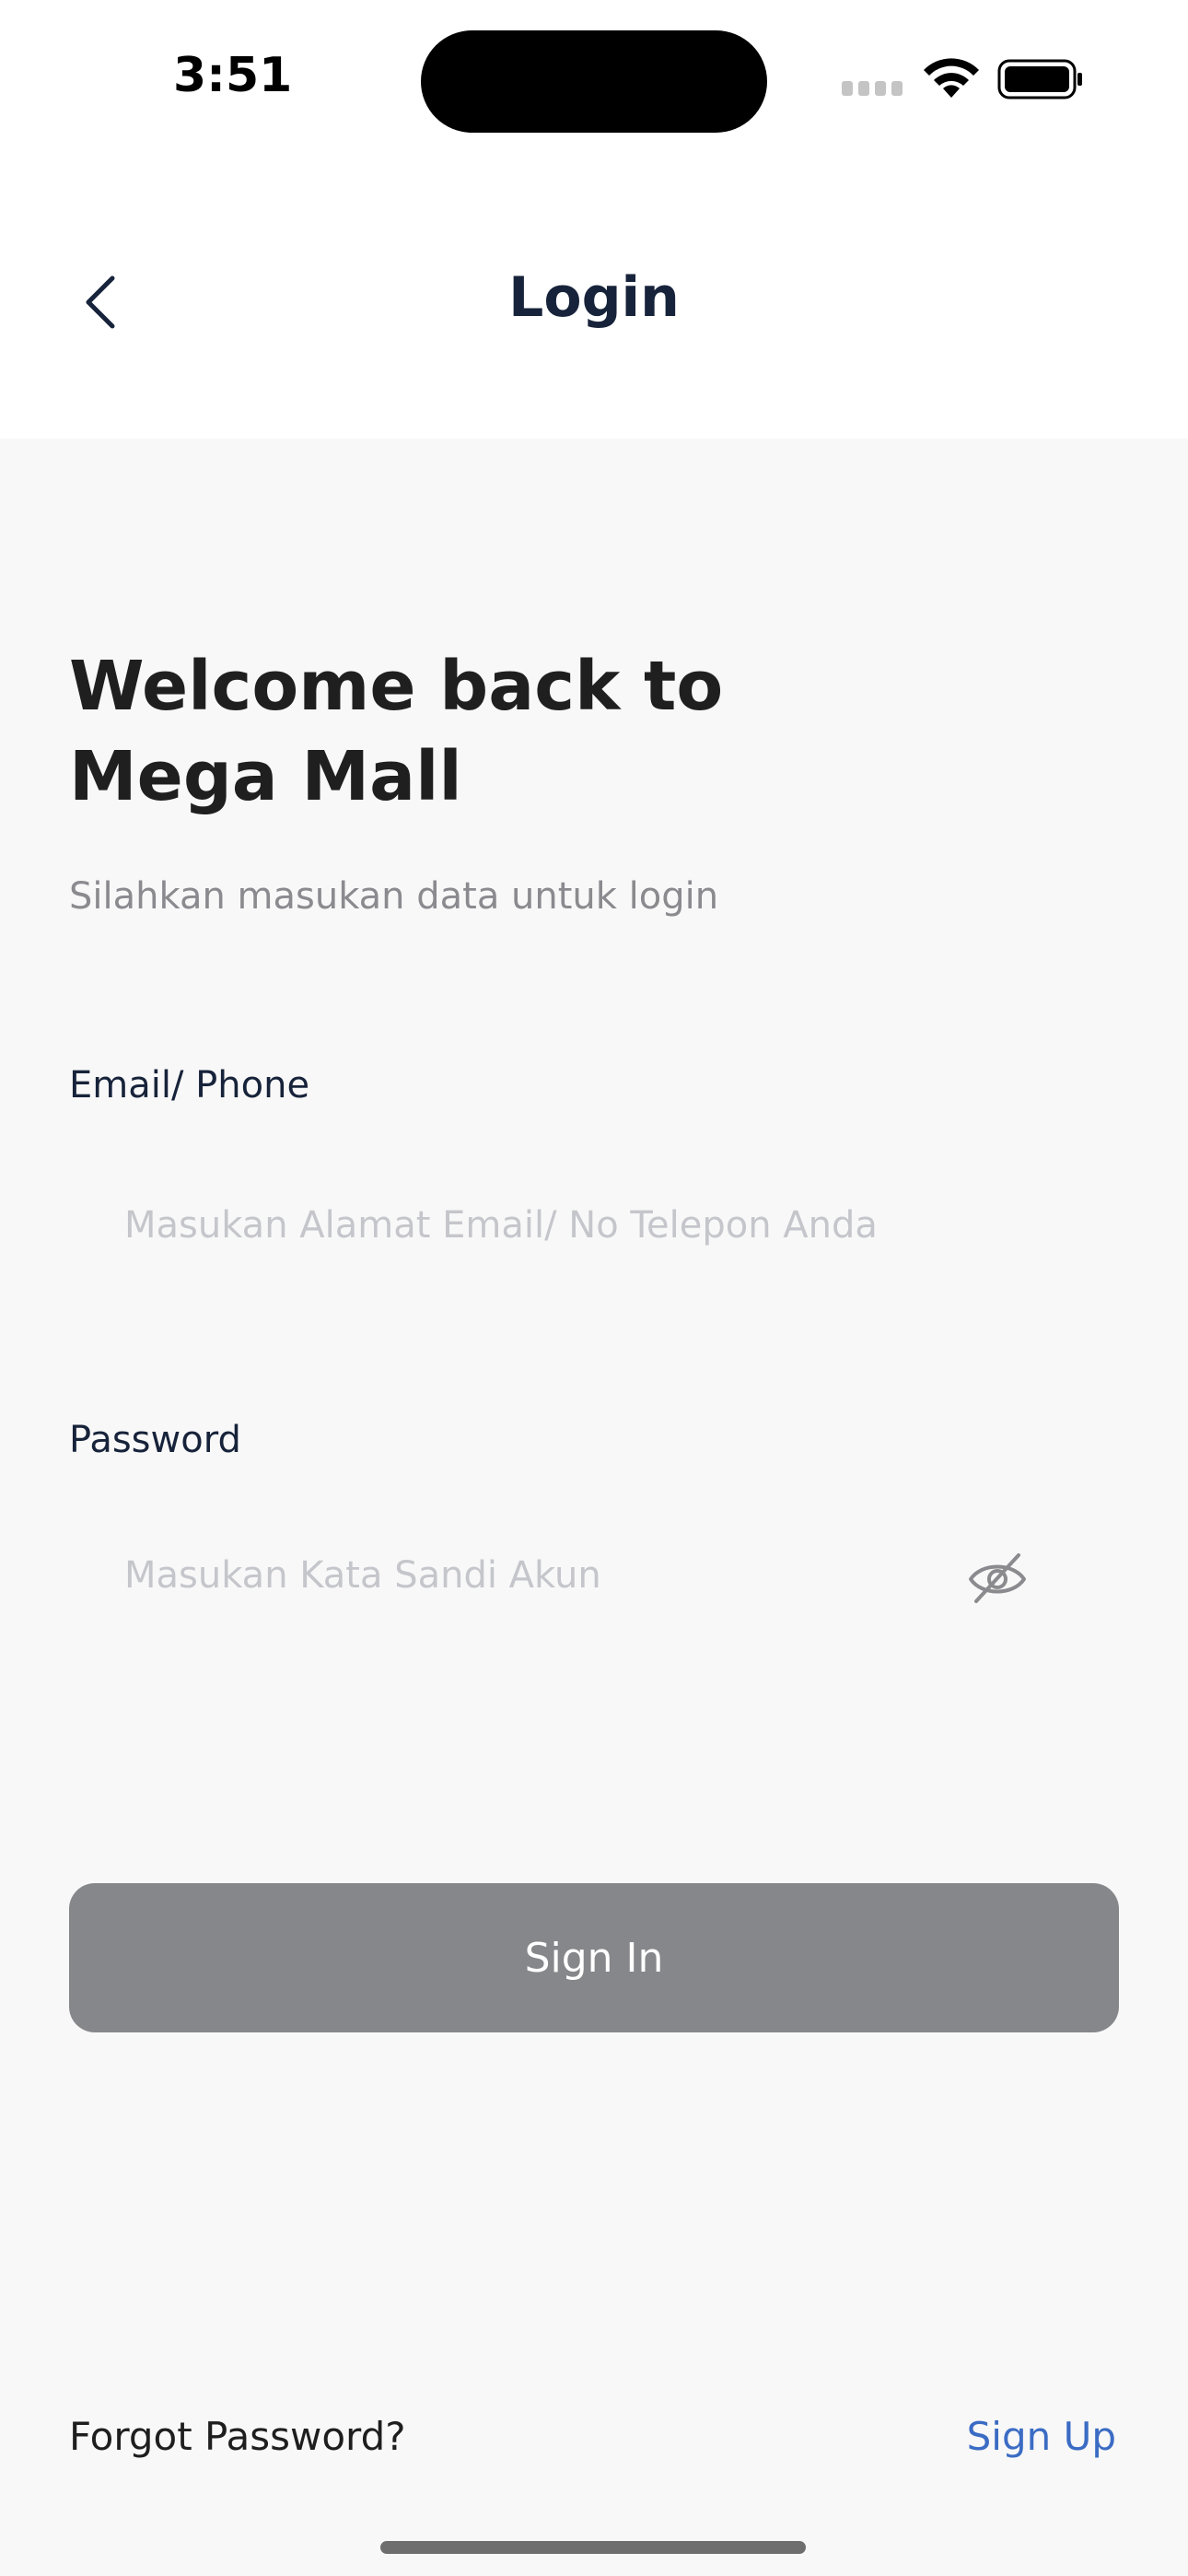  What do you see at coordinates (394, 896) in the screenshot?
I see `welcome-subtitle: Silahkan masukan data untuk login` at bounding box center [394, 896].